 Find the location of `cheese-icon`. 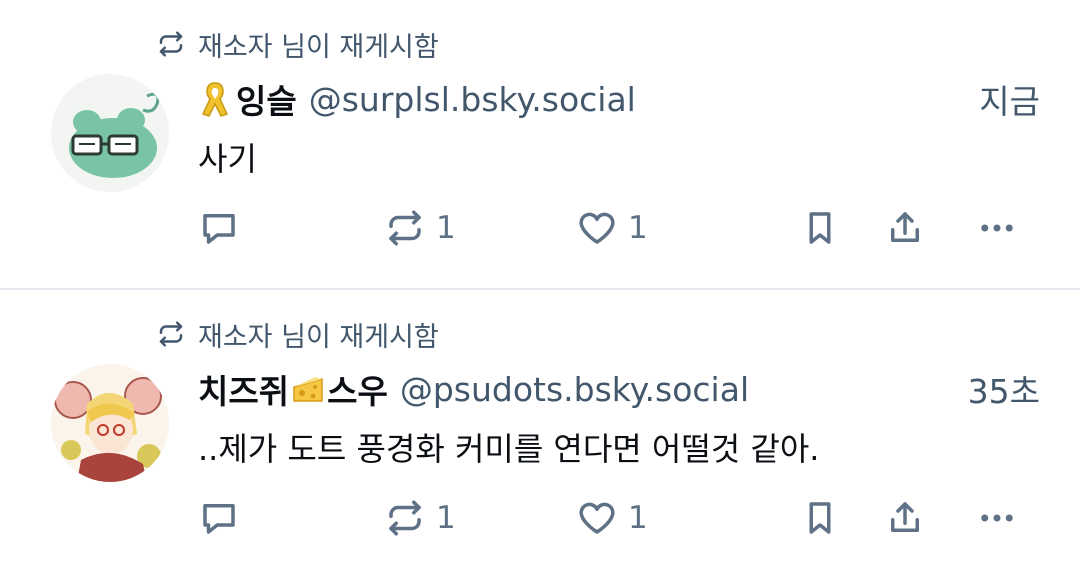

cheese-icon is located at coordinates (308, 389).